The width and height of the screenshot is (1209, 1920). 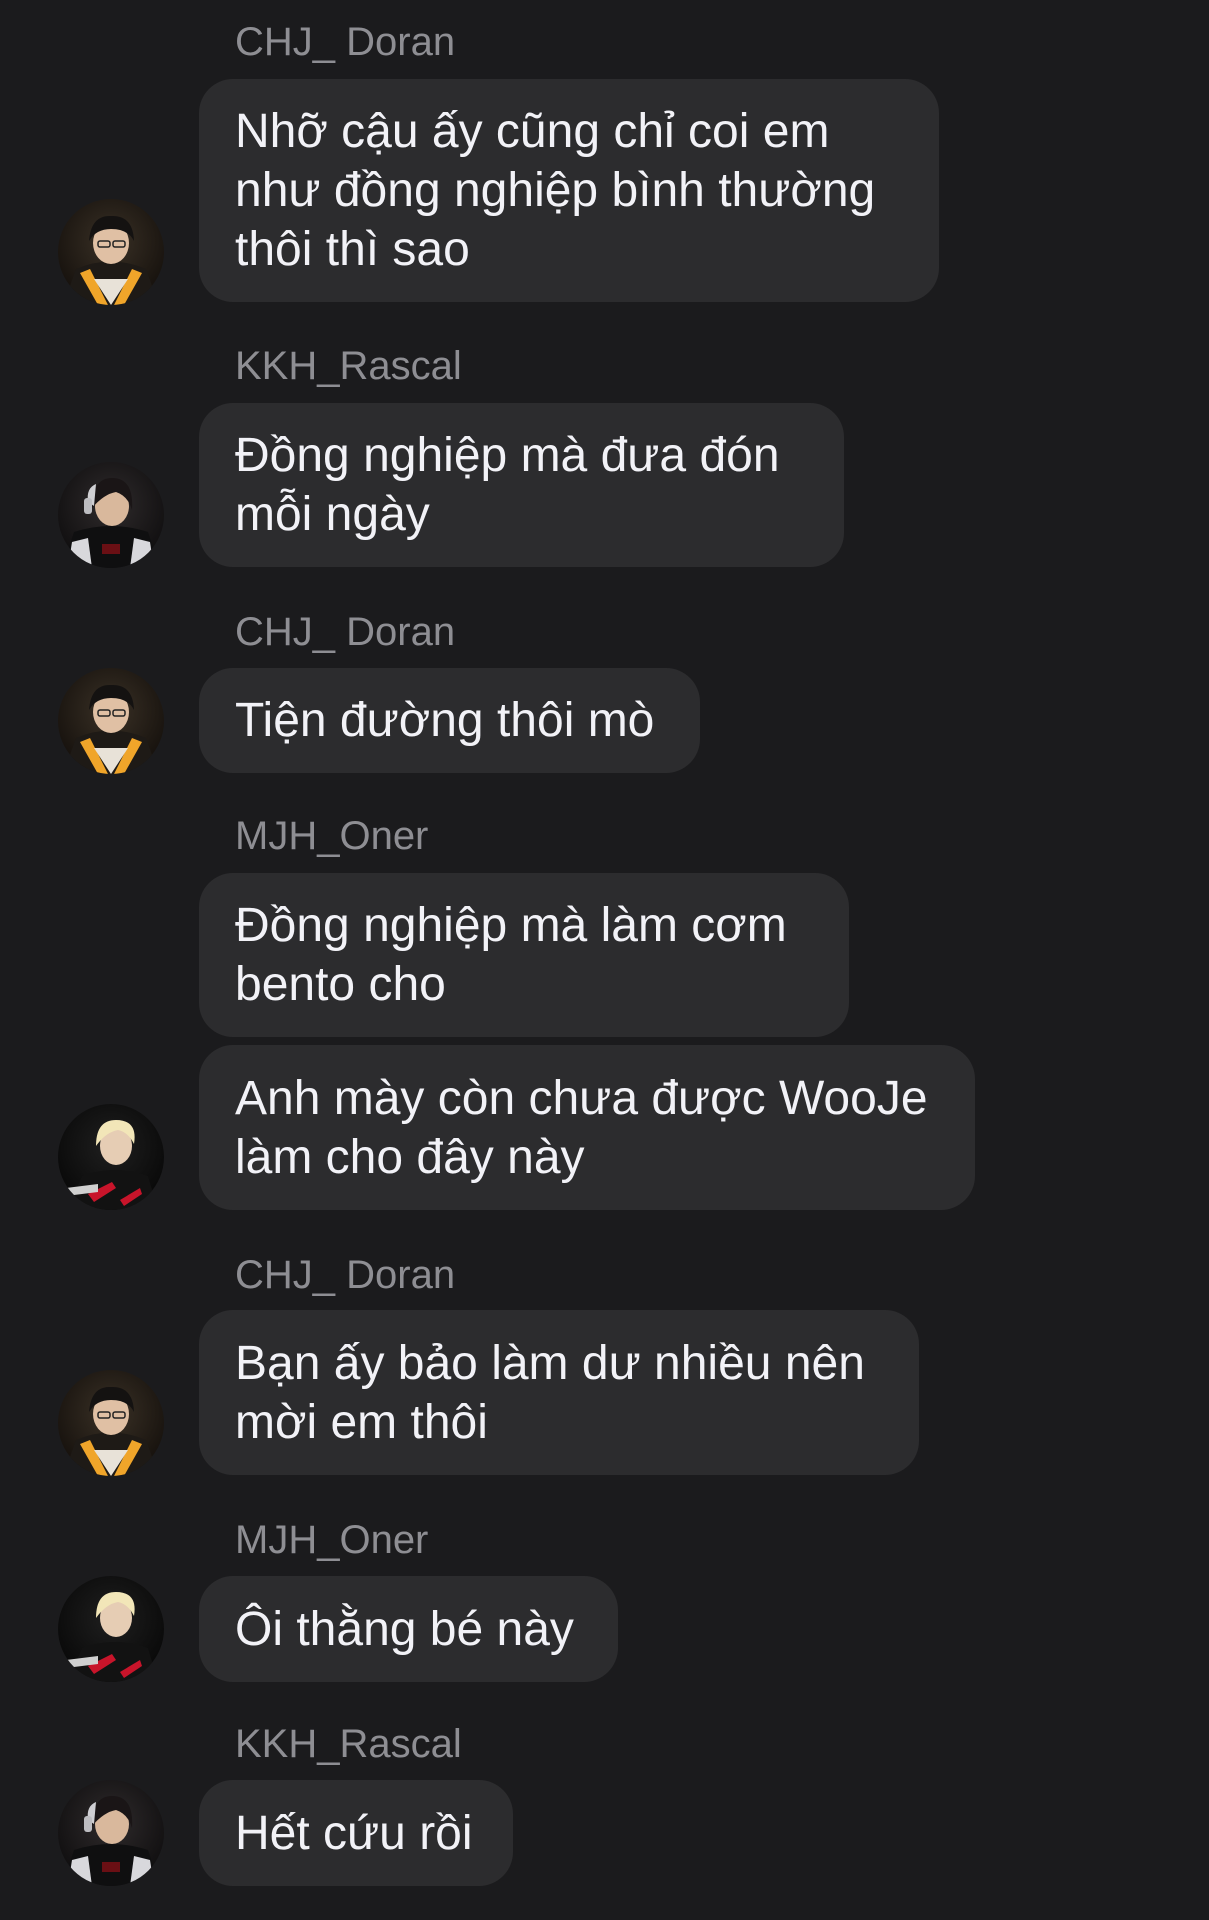 I want to click on message-line: Hết cứu rồi, so click(x=354, y=1833).